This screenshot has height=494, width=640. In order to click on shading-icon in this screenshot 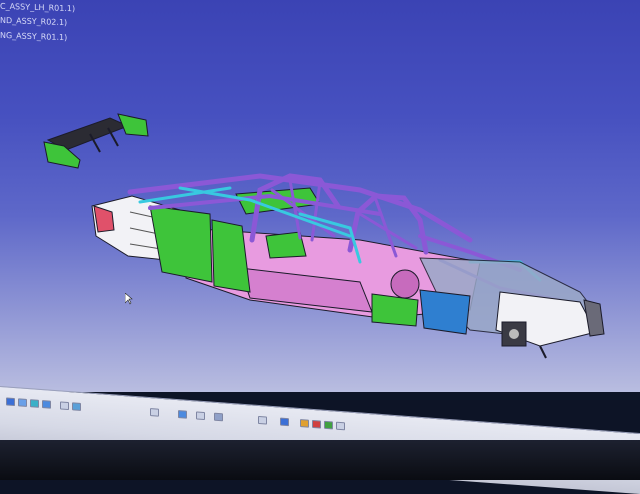, I will do `click(218, 417)`.